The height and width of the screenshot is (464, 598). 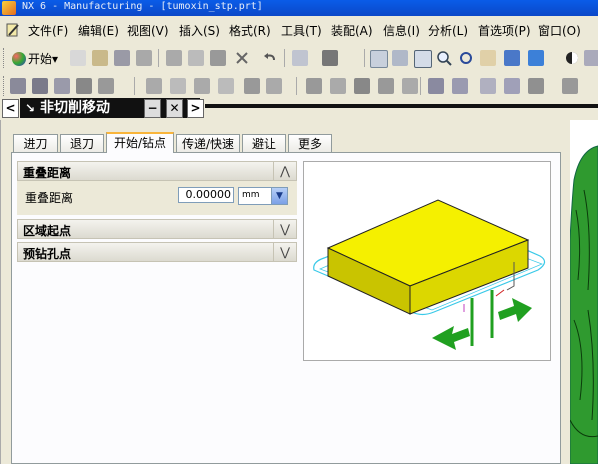 What do you see at coordinates (251, 195) in the screenshot?
I see `unit-value: mm` at bounding box center [251, 195].